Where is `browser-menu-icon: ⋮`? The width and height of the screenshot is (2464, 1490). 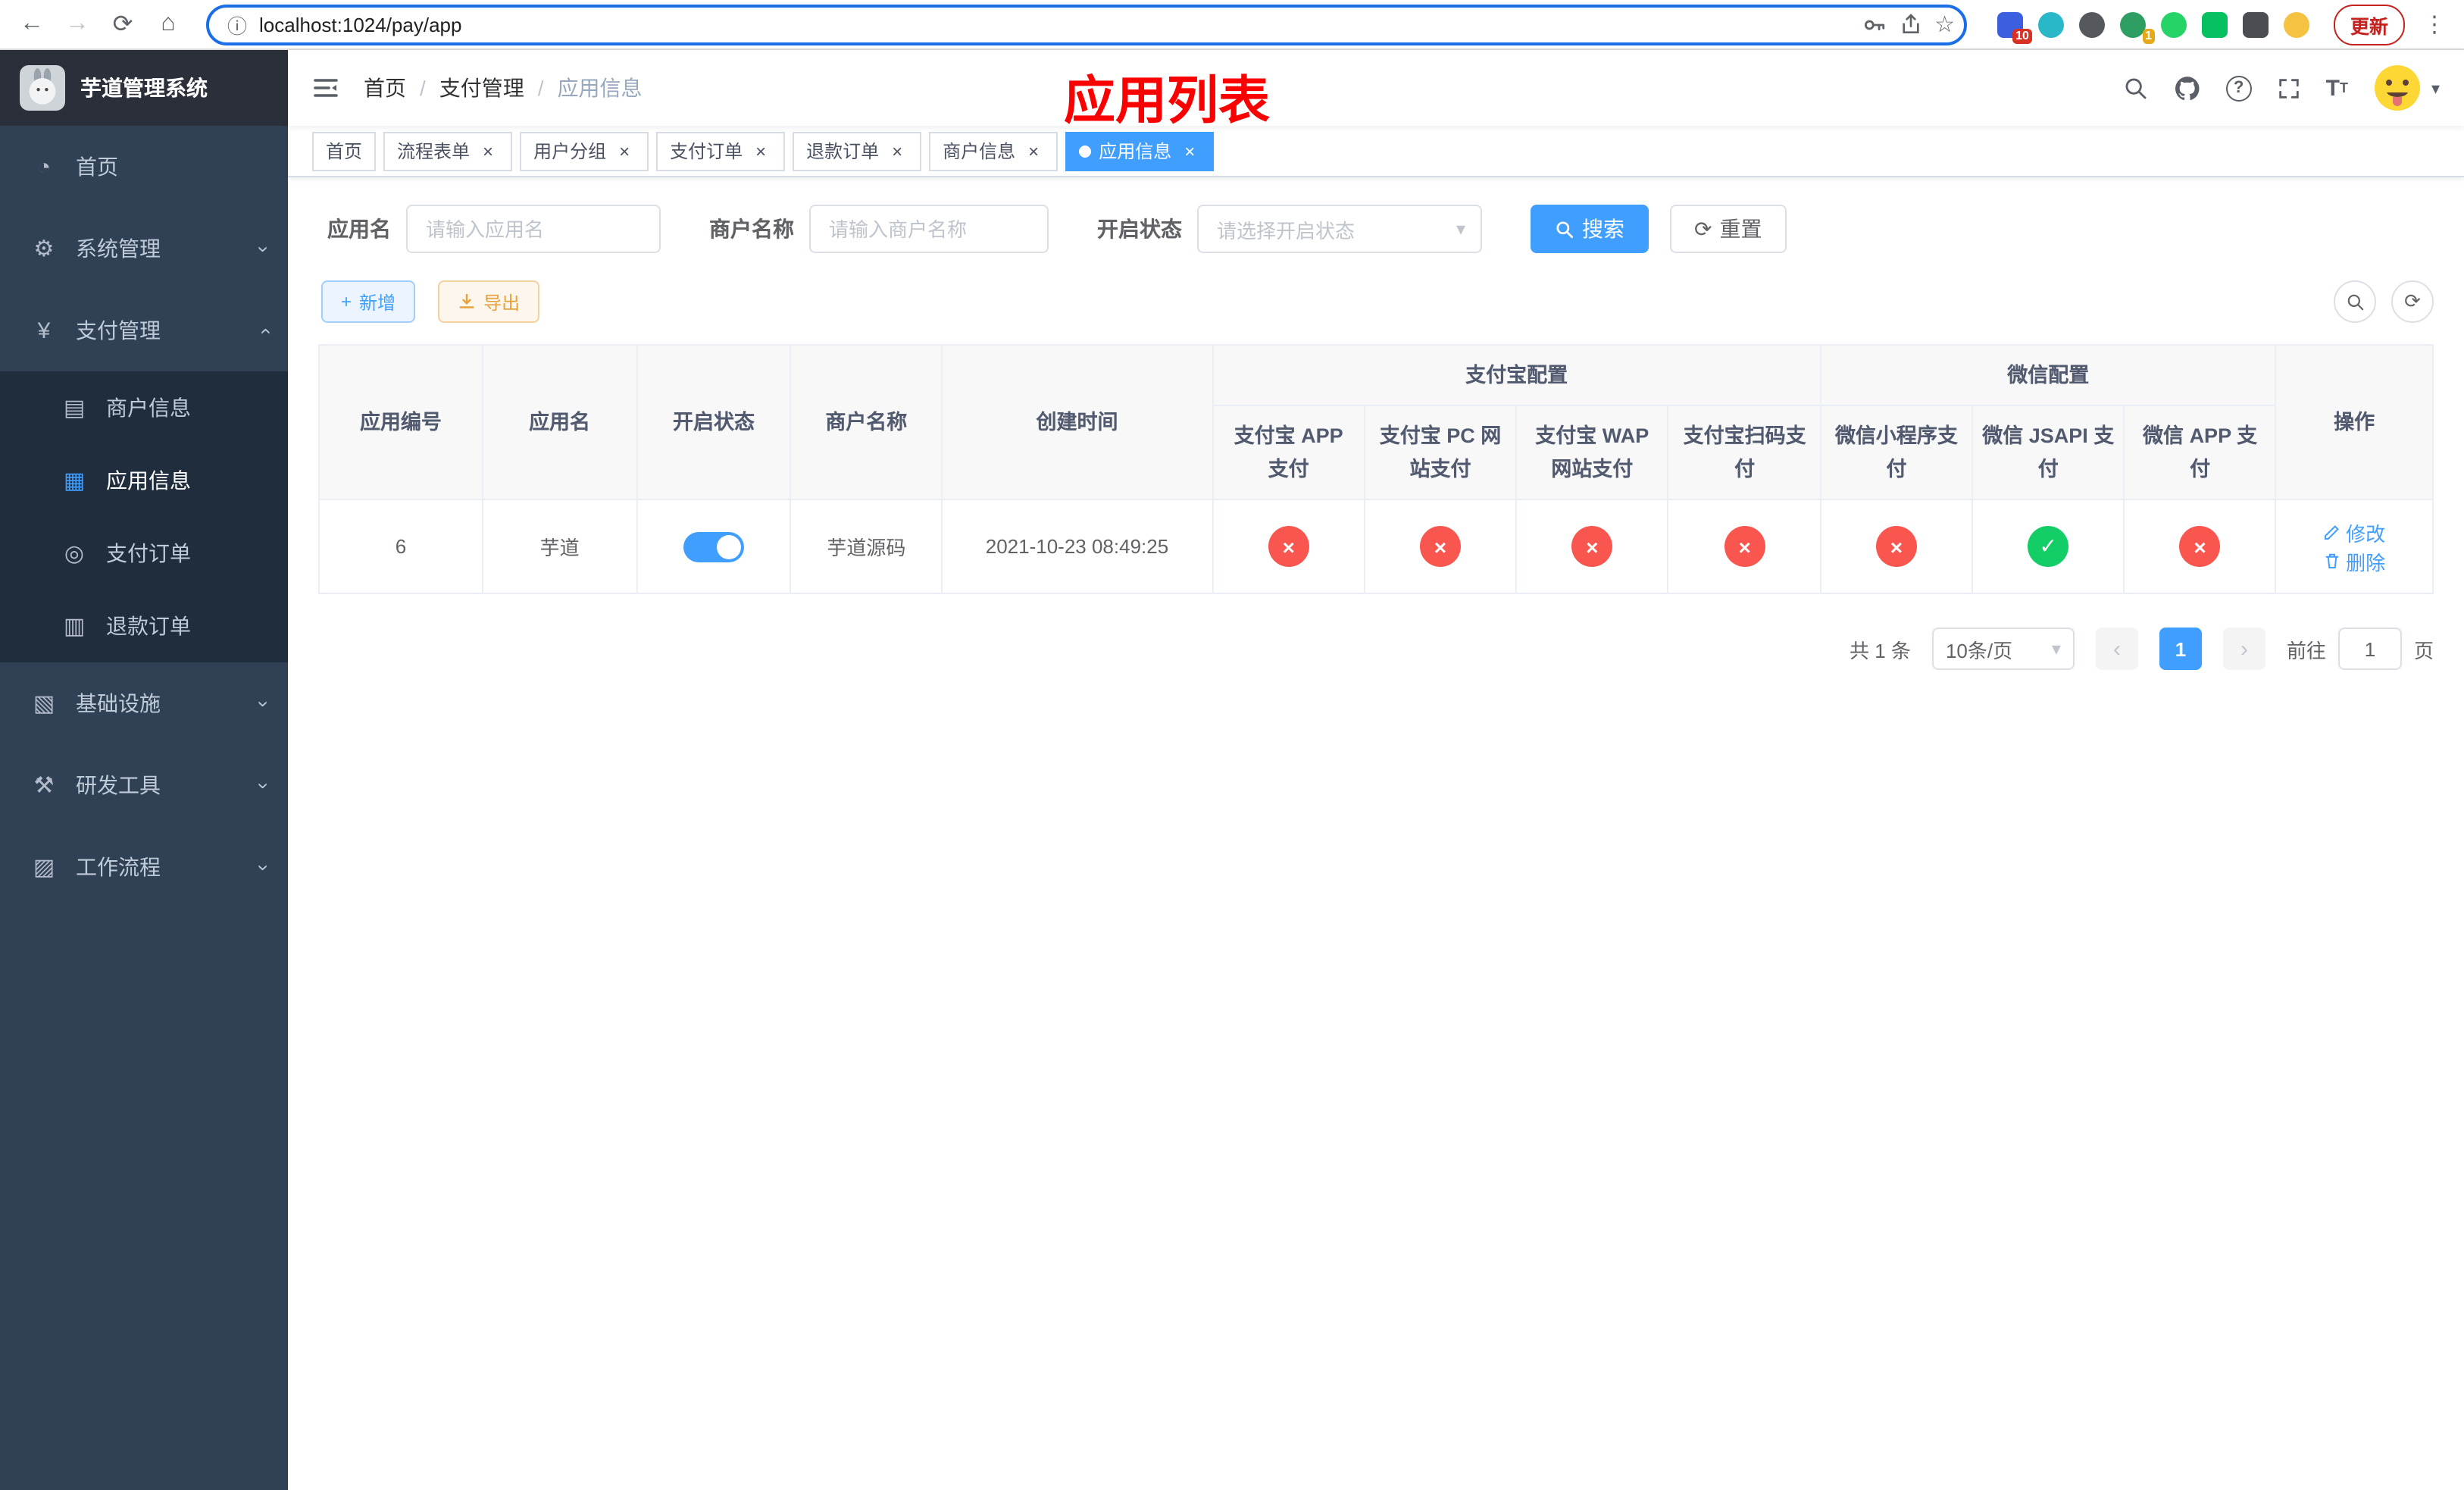 browser-menu-icon: ⋮ is located at coordinates (2434, 25).